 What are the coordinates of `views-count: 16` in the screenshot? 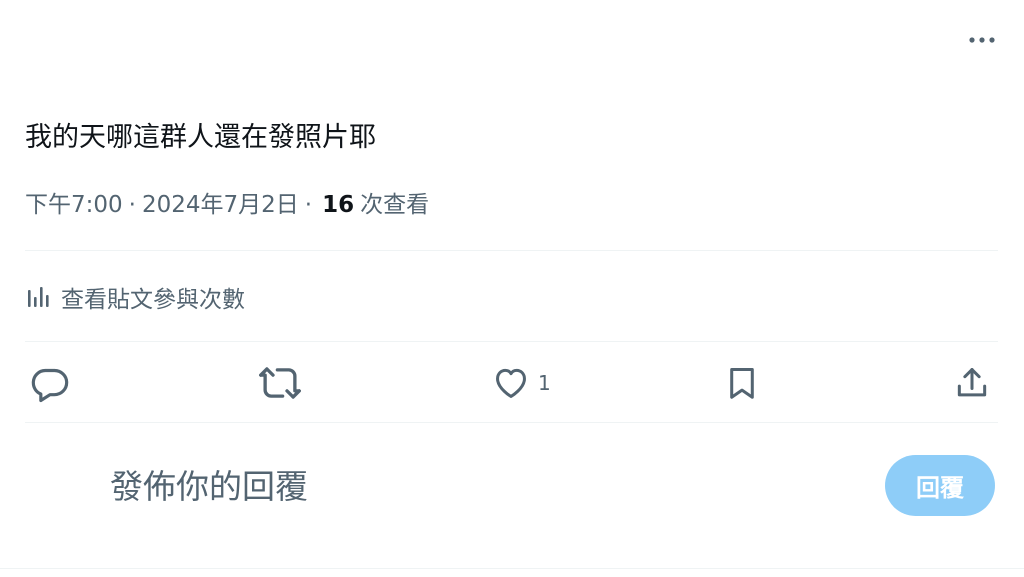 It's located at (338, 205).